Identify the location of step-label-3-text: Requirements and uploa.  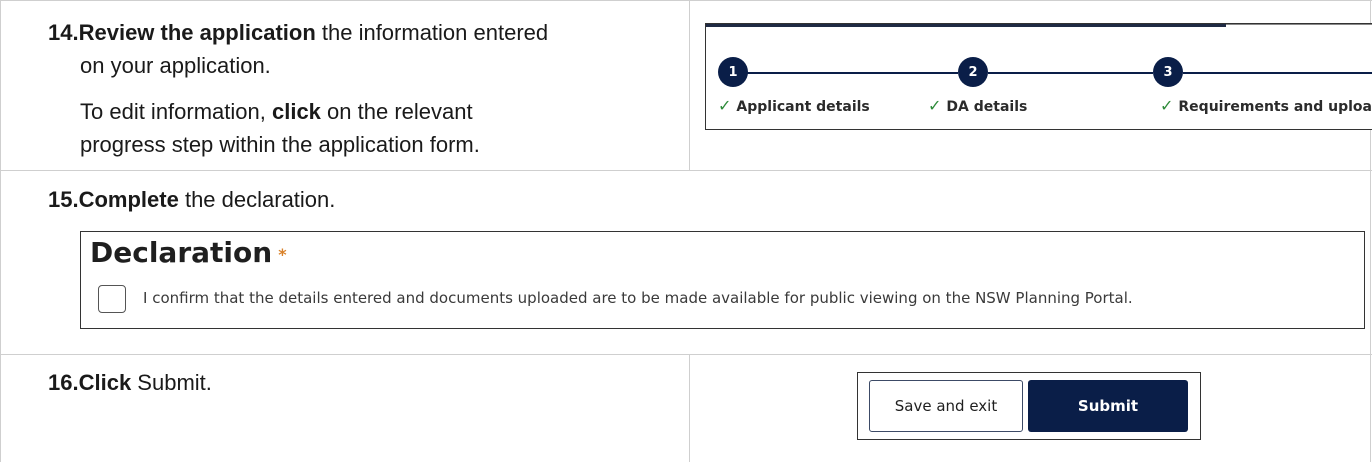
(1275, 107).